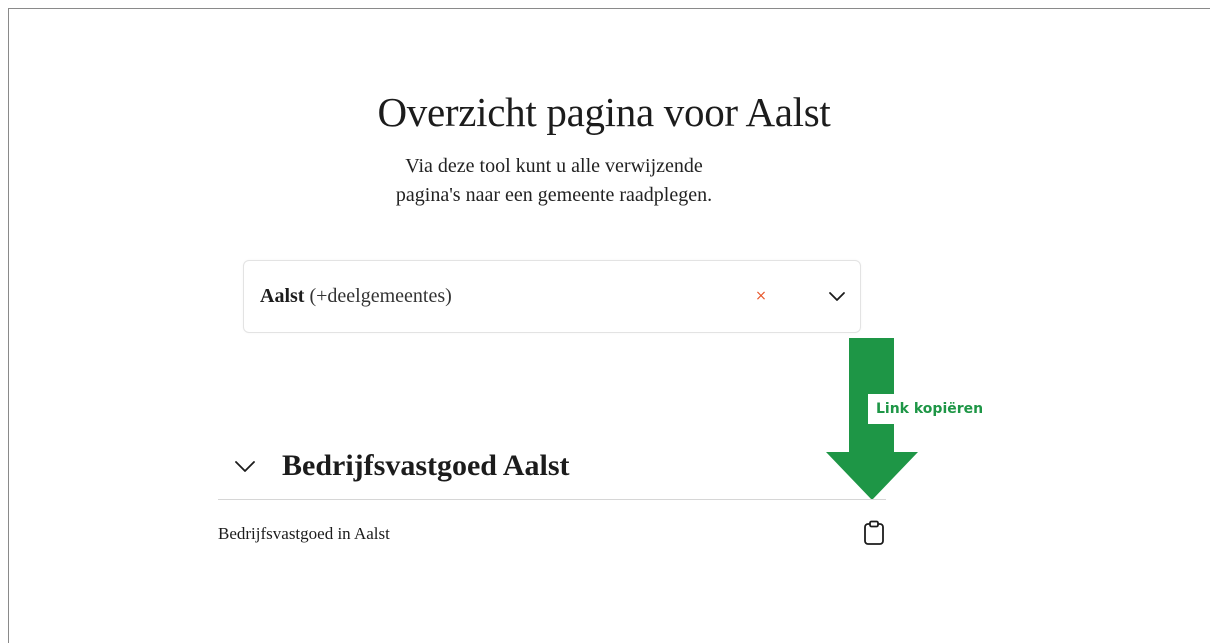 This screenshot has width=1210, height=643. Describe the element at coordinates (761, 296) in the screenshot. I see `close-icon: ×` at that location.